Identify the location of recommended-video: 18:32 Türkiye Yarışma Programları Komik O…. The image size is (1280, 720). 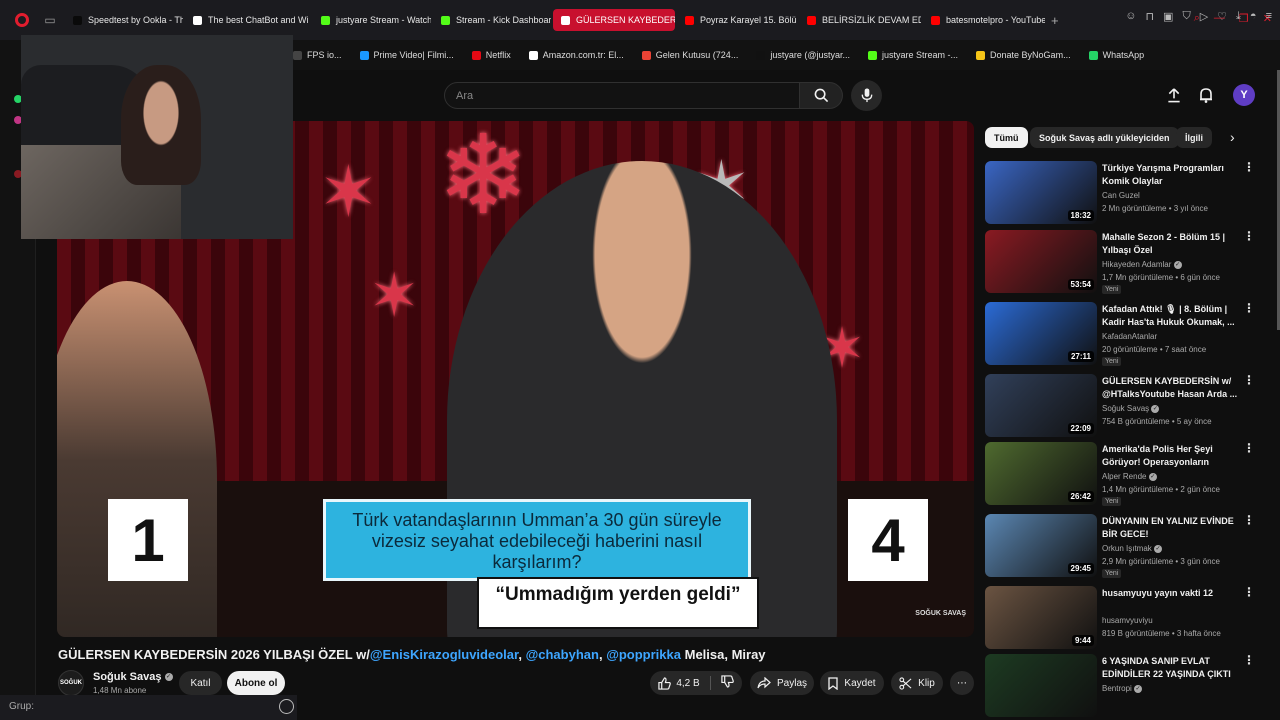
(1120, 194).